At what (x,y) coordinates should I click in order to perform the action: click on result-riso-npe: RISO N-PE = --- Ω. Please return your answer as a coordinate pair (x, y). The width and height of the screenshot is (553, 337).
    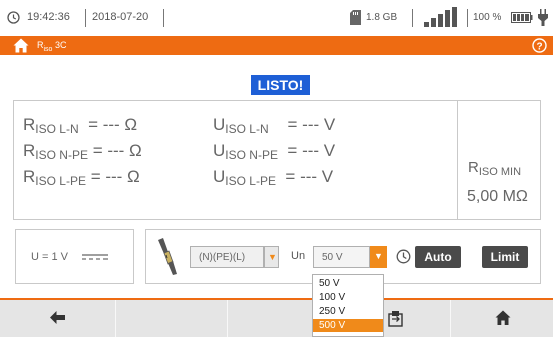
    Looking at the image, I should click on (82, 151).